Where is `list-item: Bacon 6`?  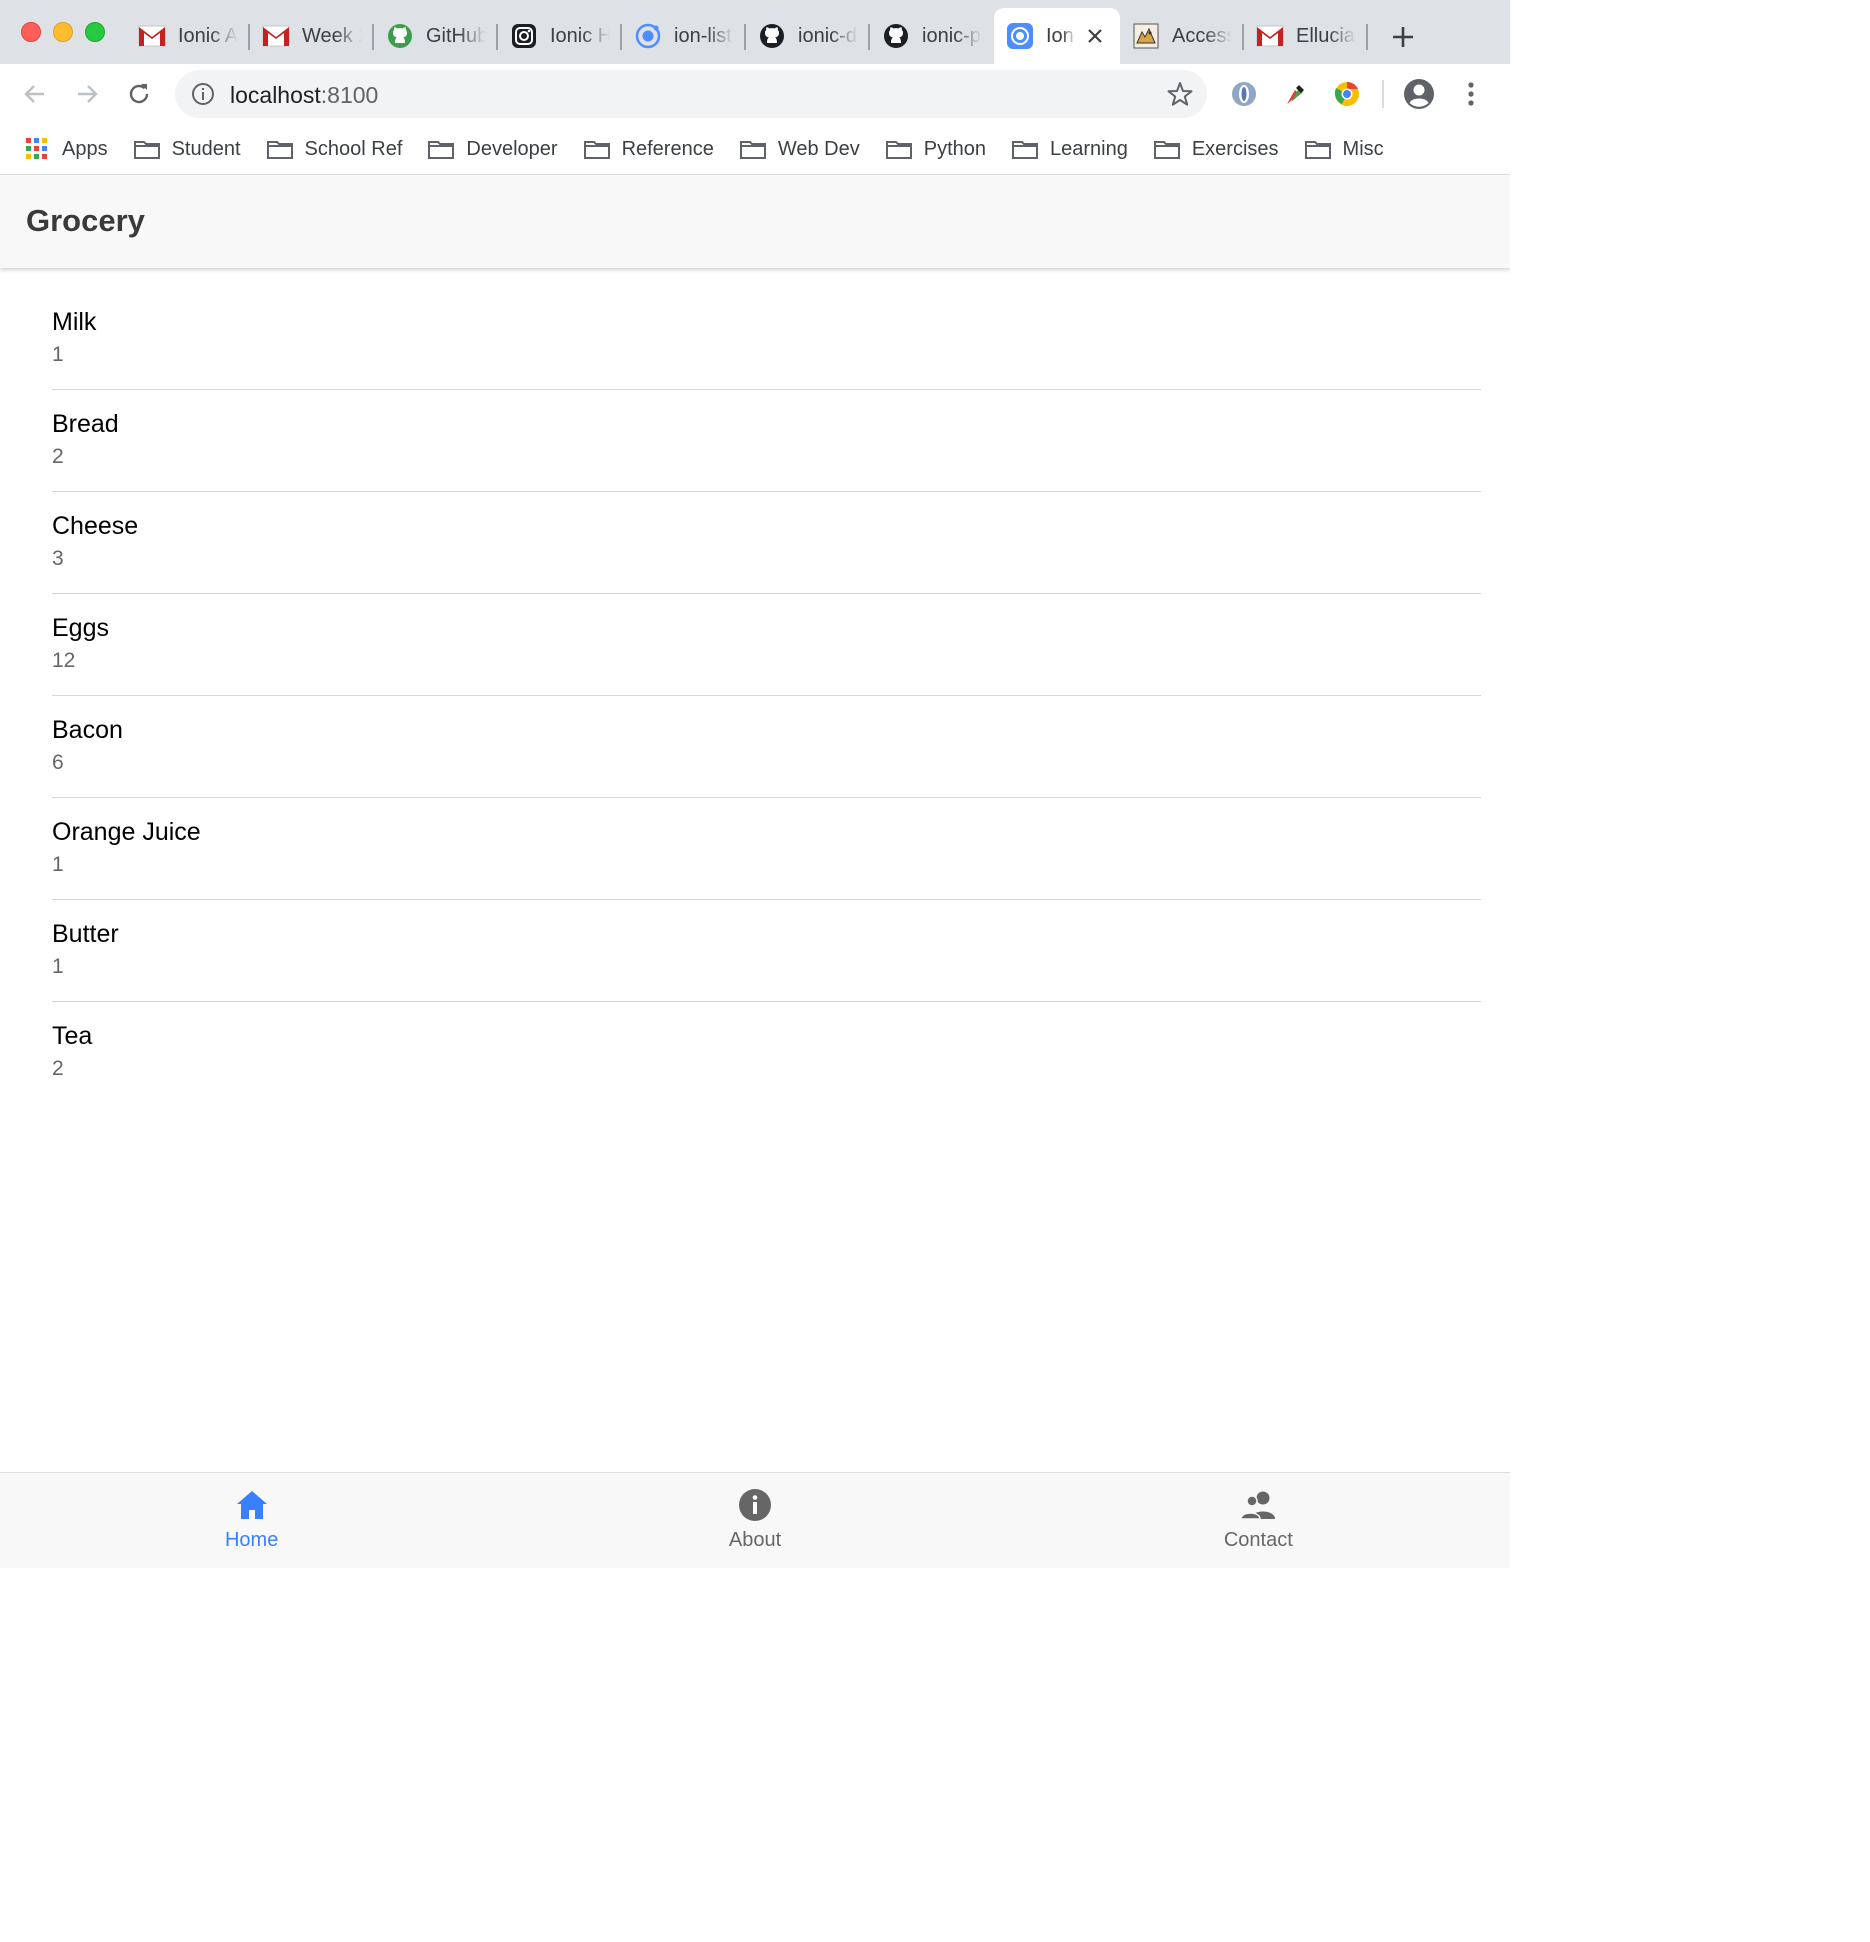 list-item: Bacon 6 is located at coordinates (766, 747).